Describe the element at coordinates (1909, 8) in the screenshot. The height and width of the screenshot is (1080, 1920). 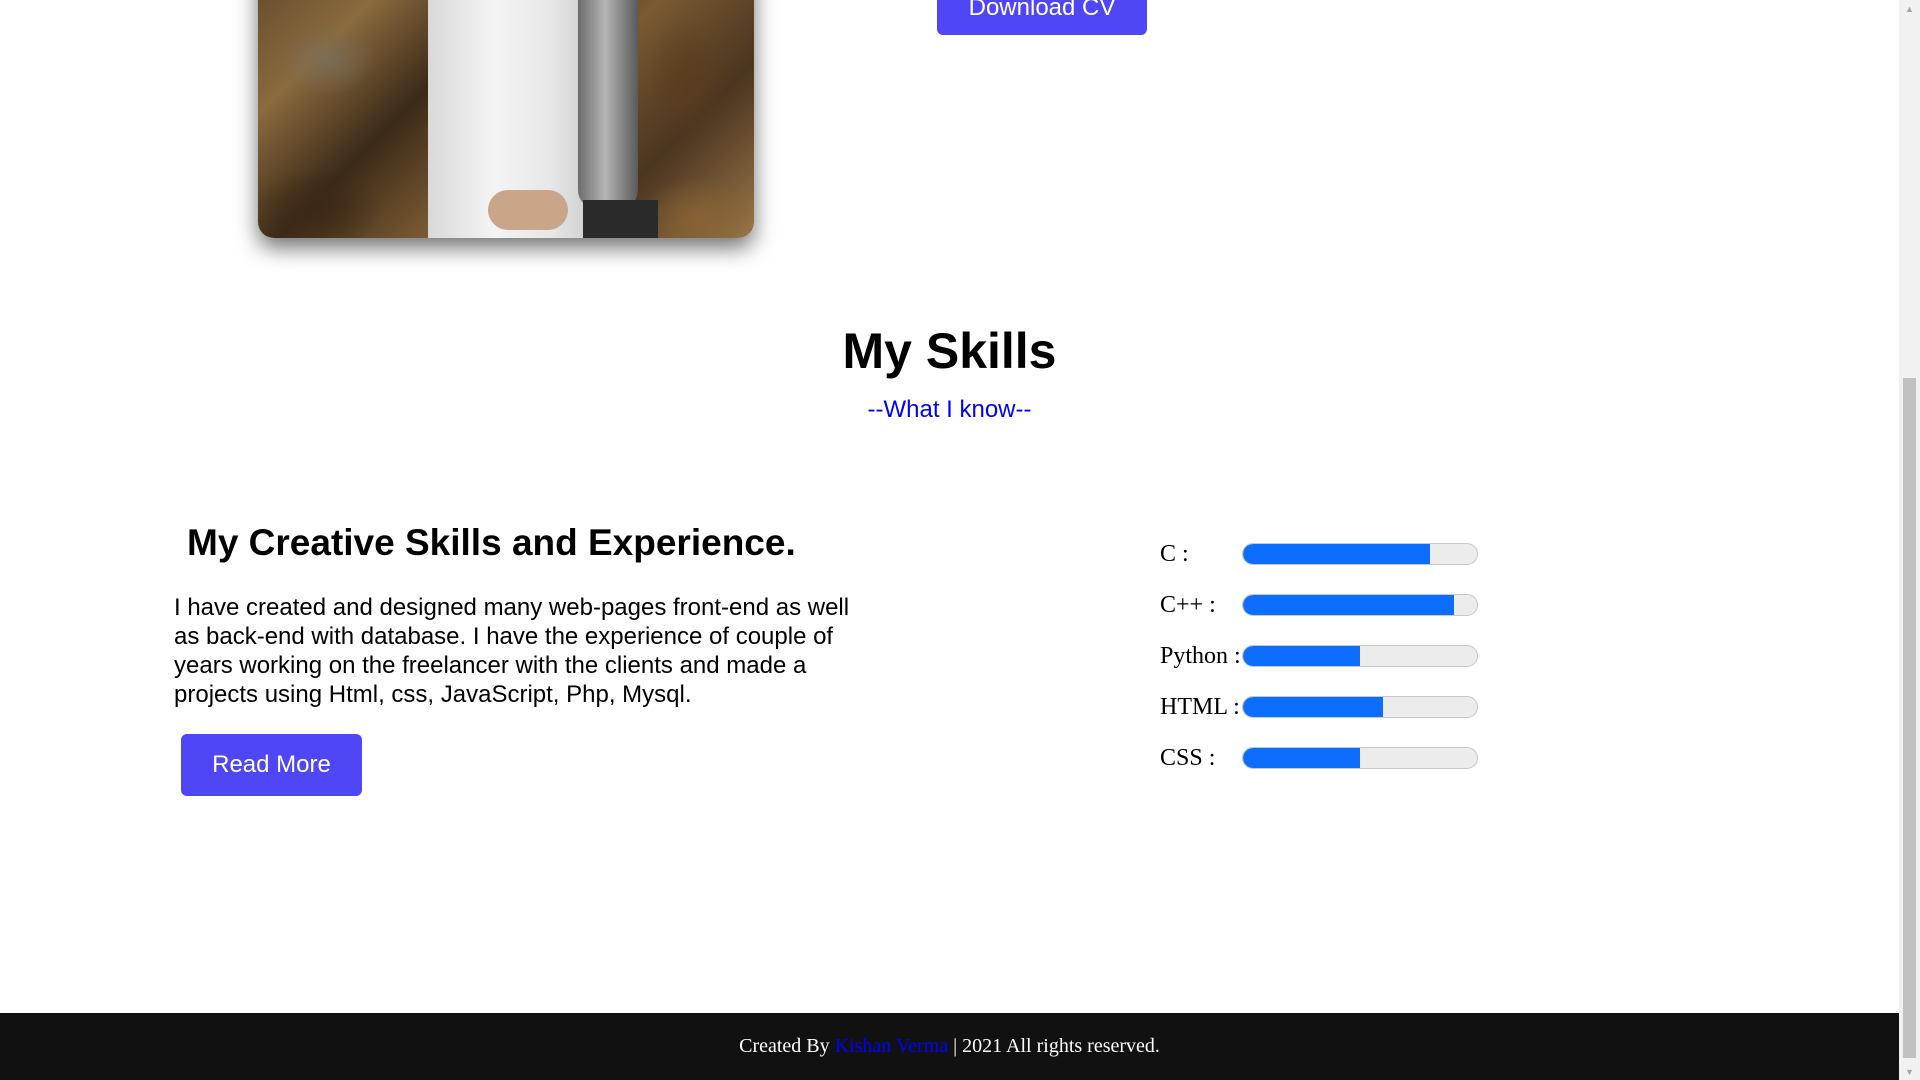
I see `scroll-up-arrow-icon: ▲` at that location.